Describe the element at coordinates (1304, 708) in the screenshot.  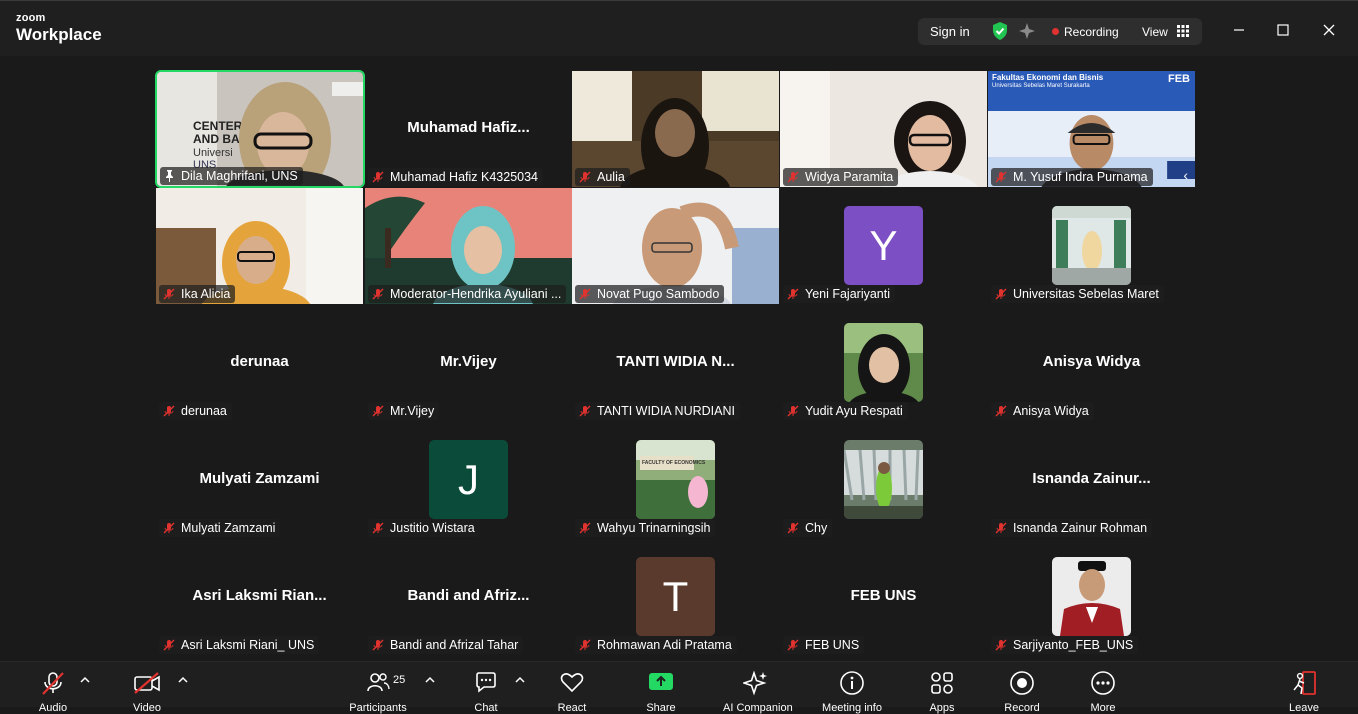
I see `leave-label: Leave` at that location.